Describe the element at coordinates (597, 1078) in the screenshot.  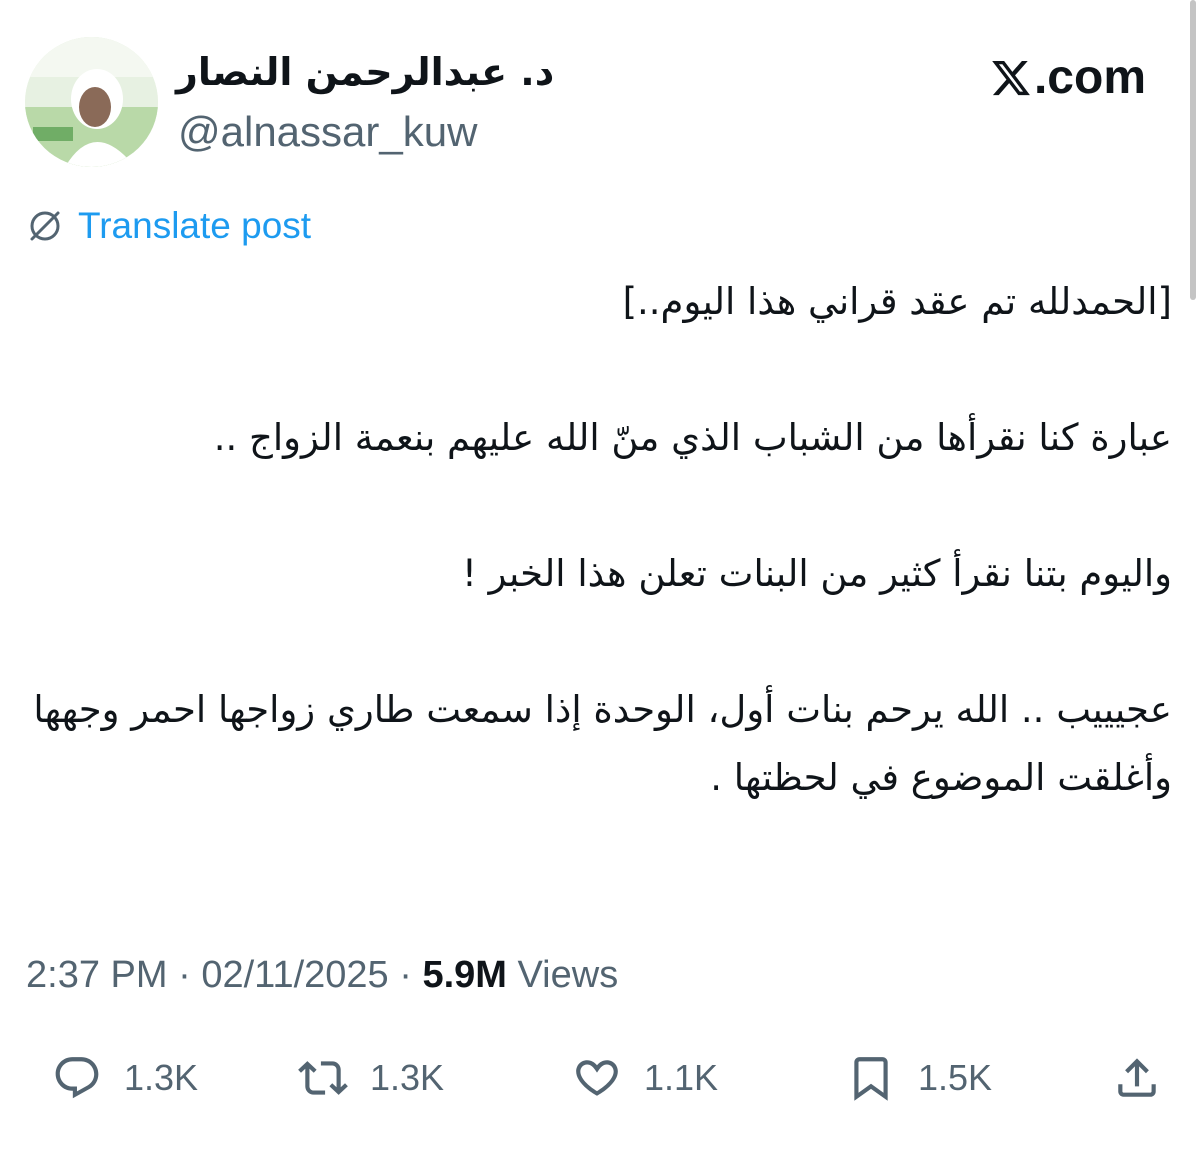
I see `heart-icon` at that location.